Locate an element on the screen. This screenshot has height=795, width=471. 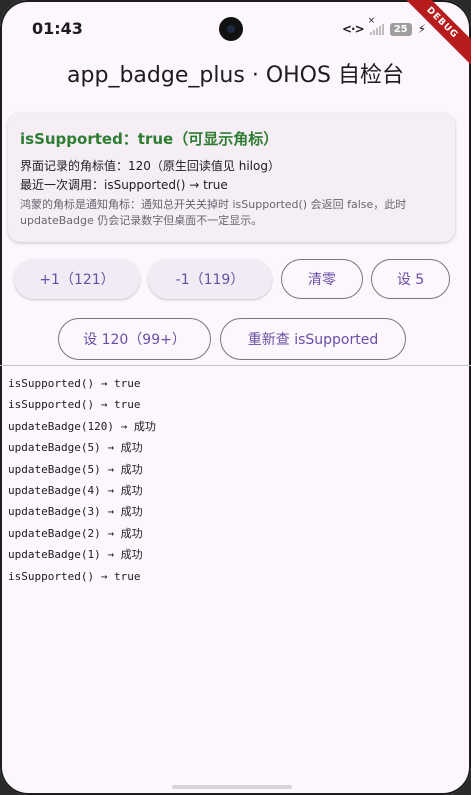
status-time: 01:43 is located at coordinates (57, 28).